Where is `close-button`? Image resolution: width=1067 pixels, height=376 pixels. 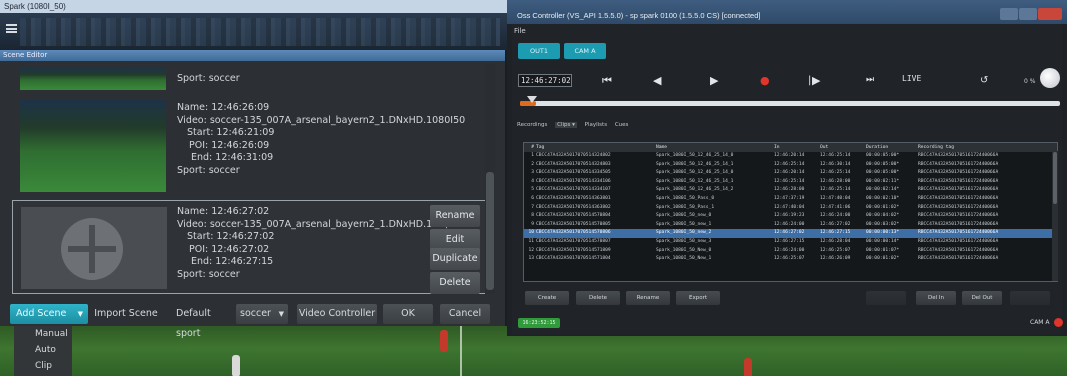
close-button is located at coordinates (1050, 14).